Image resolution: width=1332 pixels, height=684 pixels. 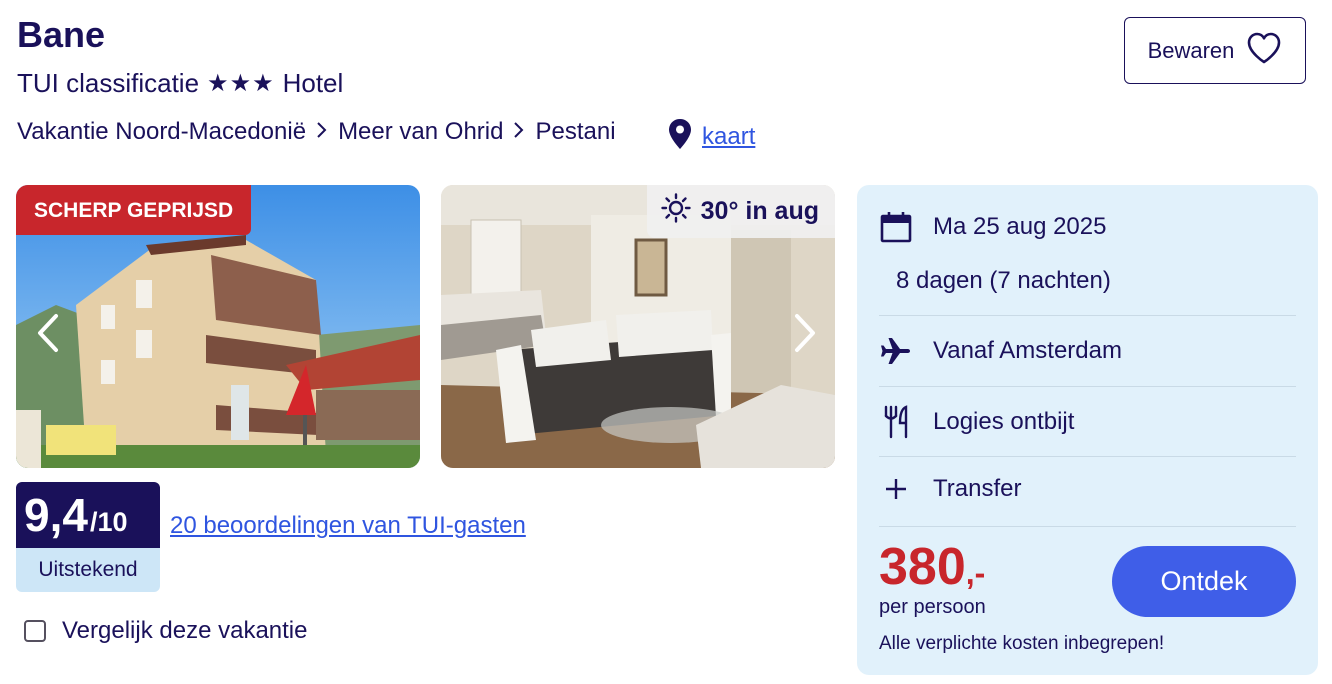 I want to click on costs-note: Alle verplichte kosten inbegrepen!, so click(x=1022, y=643).